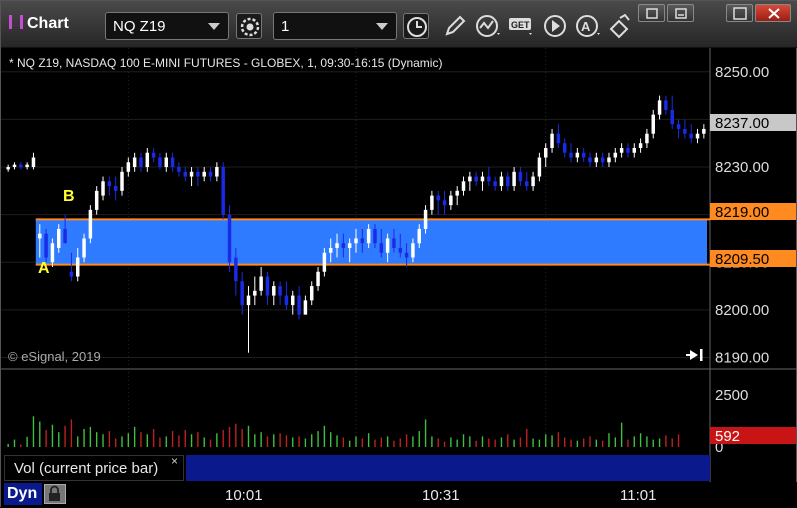  What do you see at coordinates (167, 26) in the screenshot?
I see `symbol-combo: NQ Z19` at bounding box center [167, 26].